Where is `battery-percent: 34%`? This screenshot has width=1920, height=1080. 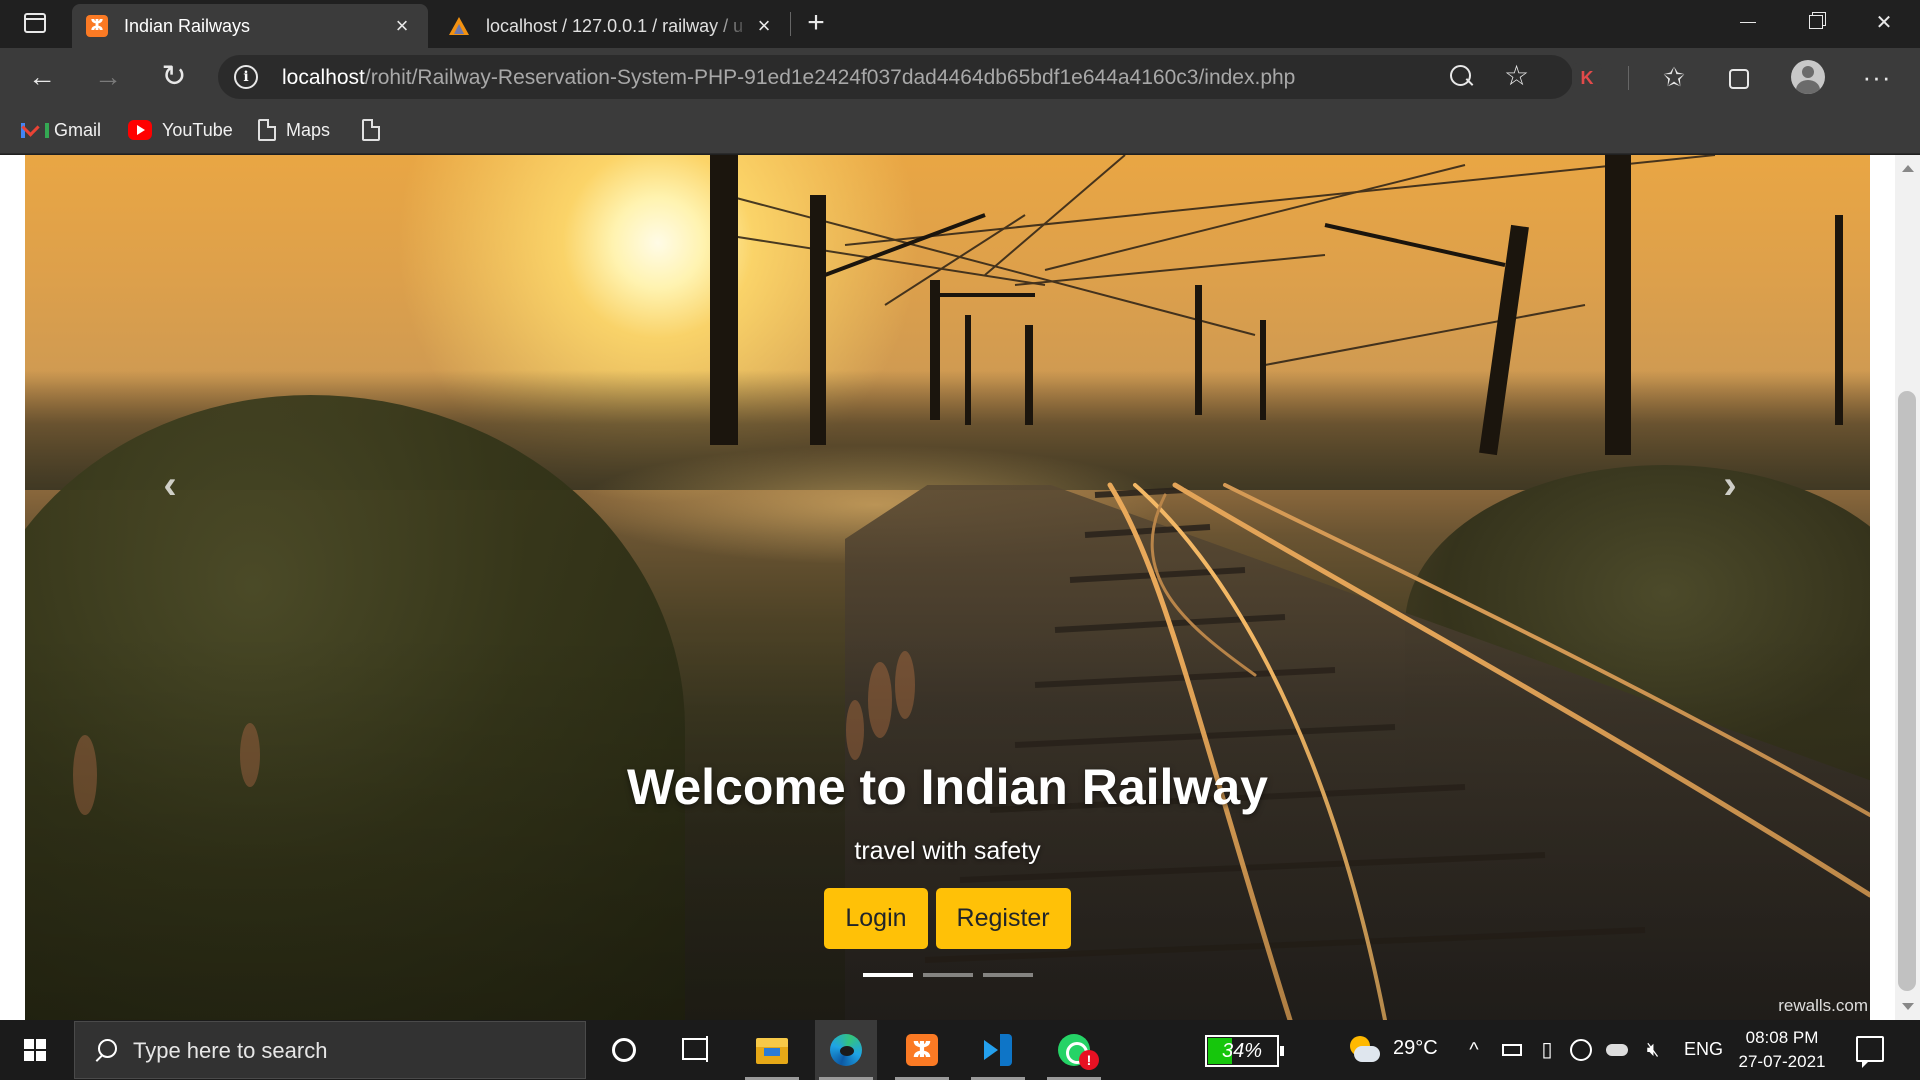 battery-percent: 34% is located at coordinates (1242, 1051).